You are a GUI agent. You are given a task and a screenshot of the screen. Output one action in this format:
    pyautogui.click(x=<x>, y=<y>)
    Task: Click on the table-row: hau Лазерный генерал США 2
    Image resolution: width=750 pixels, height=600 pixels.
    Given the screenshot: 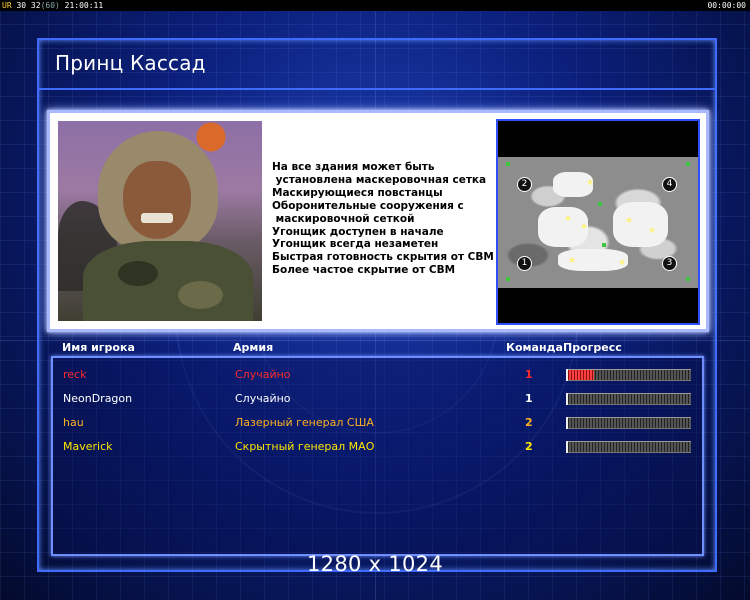 What is the action you would take?
    pyautogui.click(x=378, y=423)
    